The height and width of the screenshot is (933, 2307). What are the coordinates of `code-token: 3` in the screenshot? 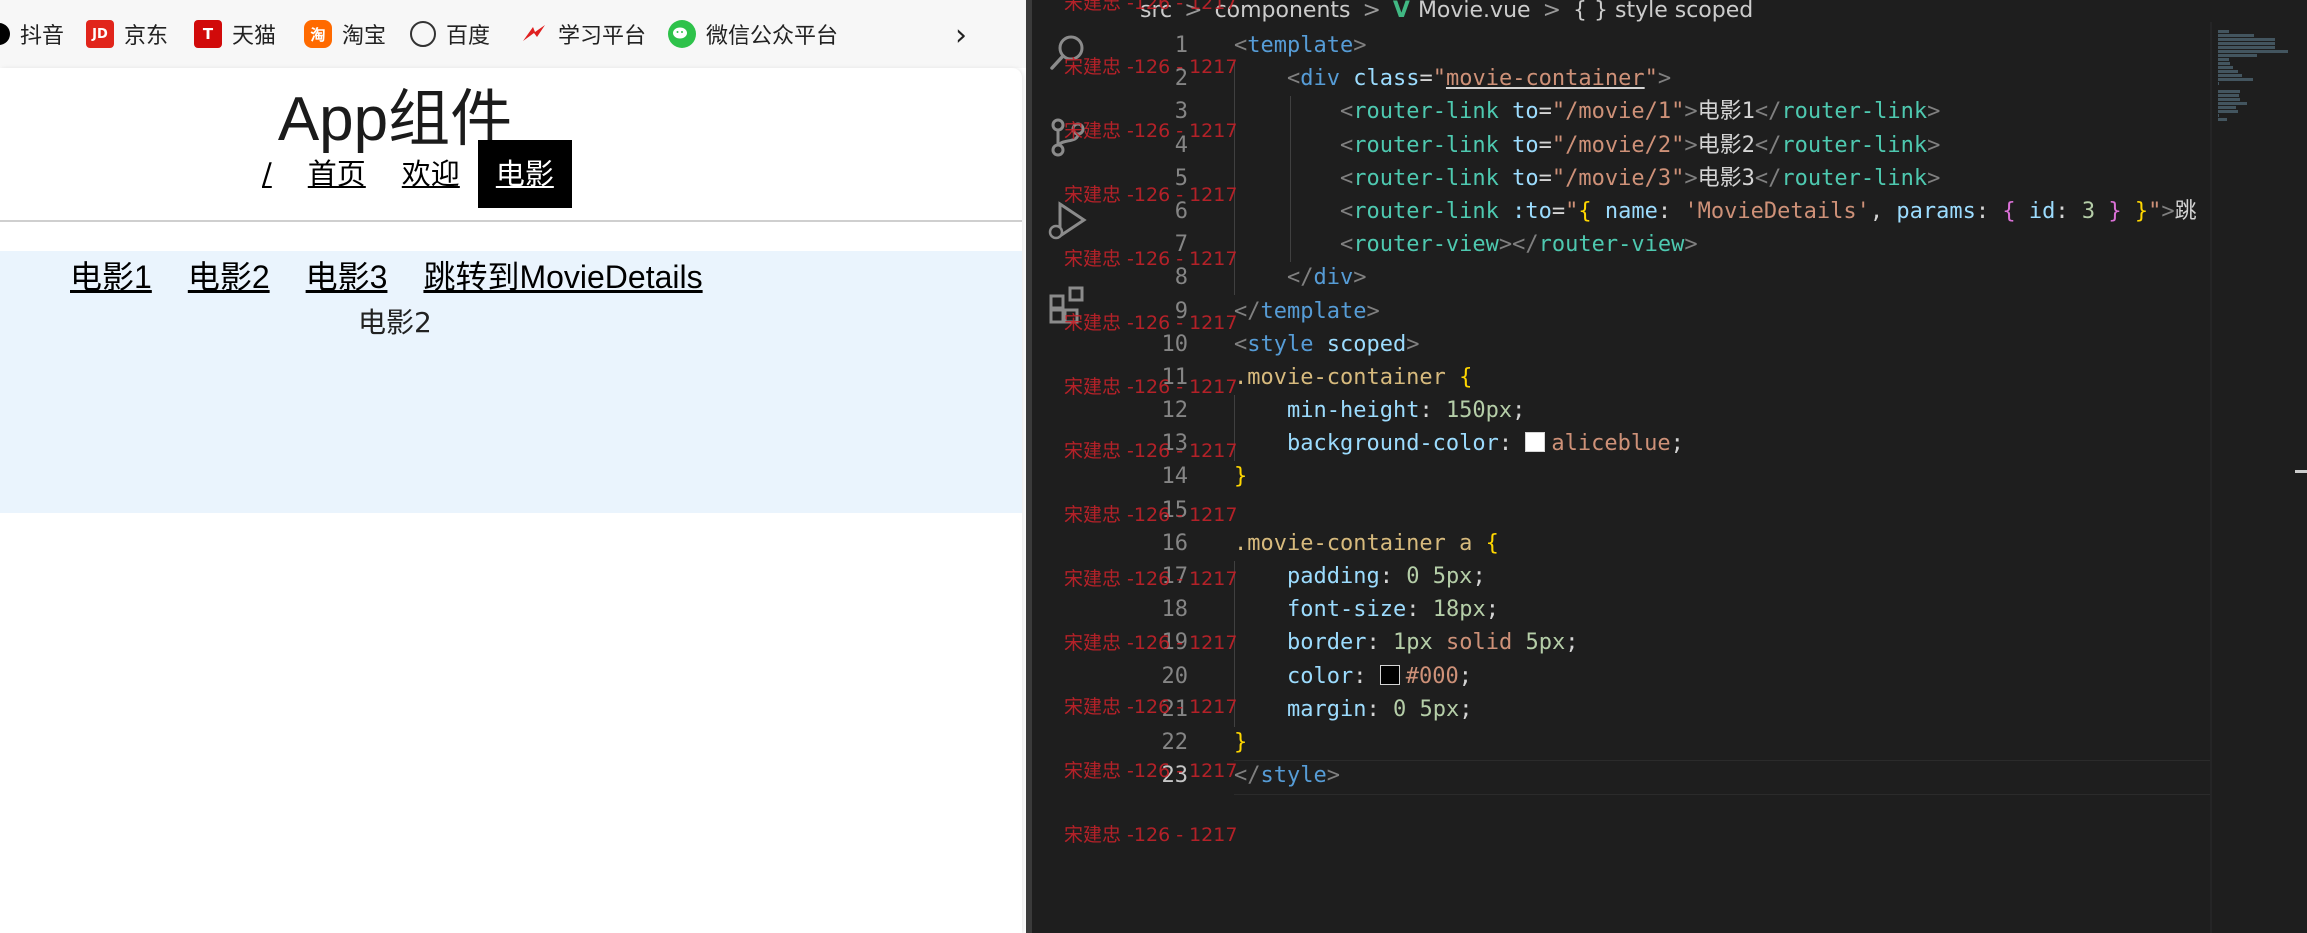 It's located at (2088, 211).